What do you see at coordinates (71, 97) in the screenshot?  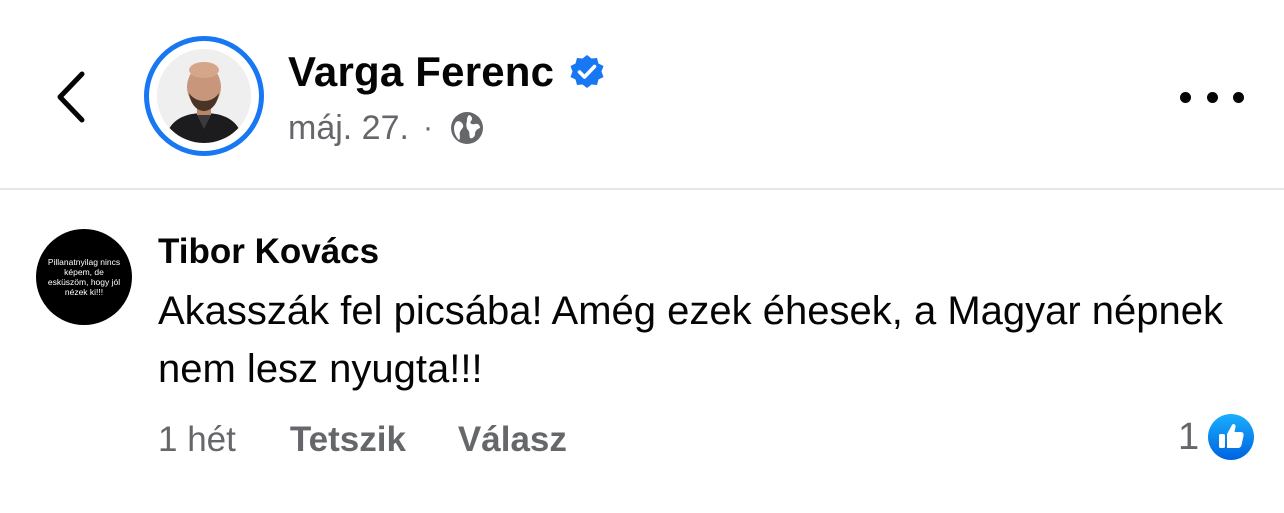 I see `chevron-left-icon` at bounding box center [71, 97].